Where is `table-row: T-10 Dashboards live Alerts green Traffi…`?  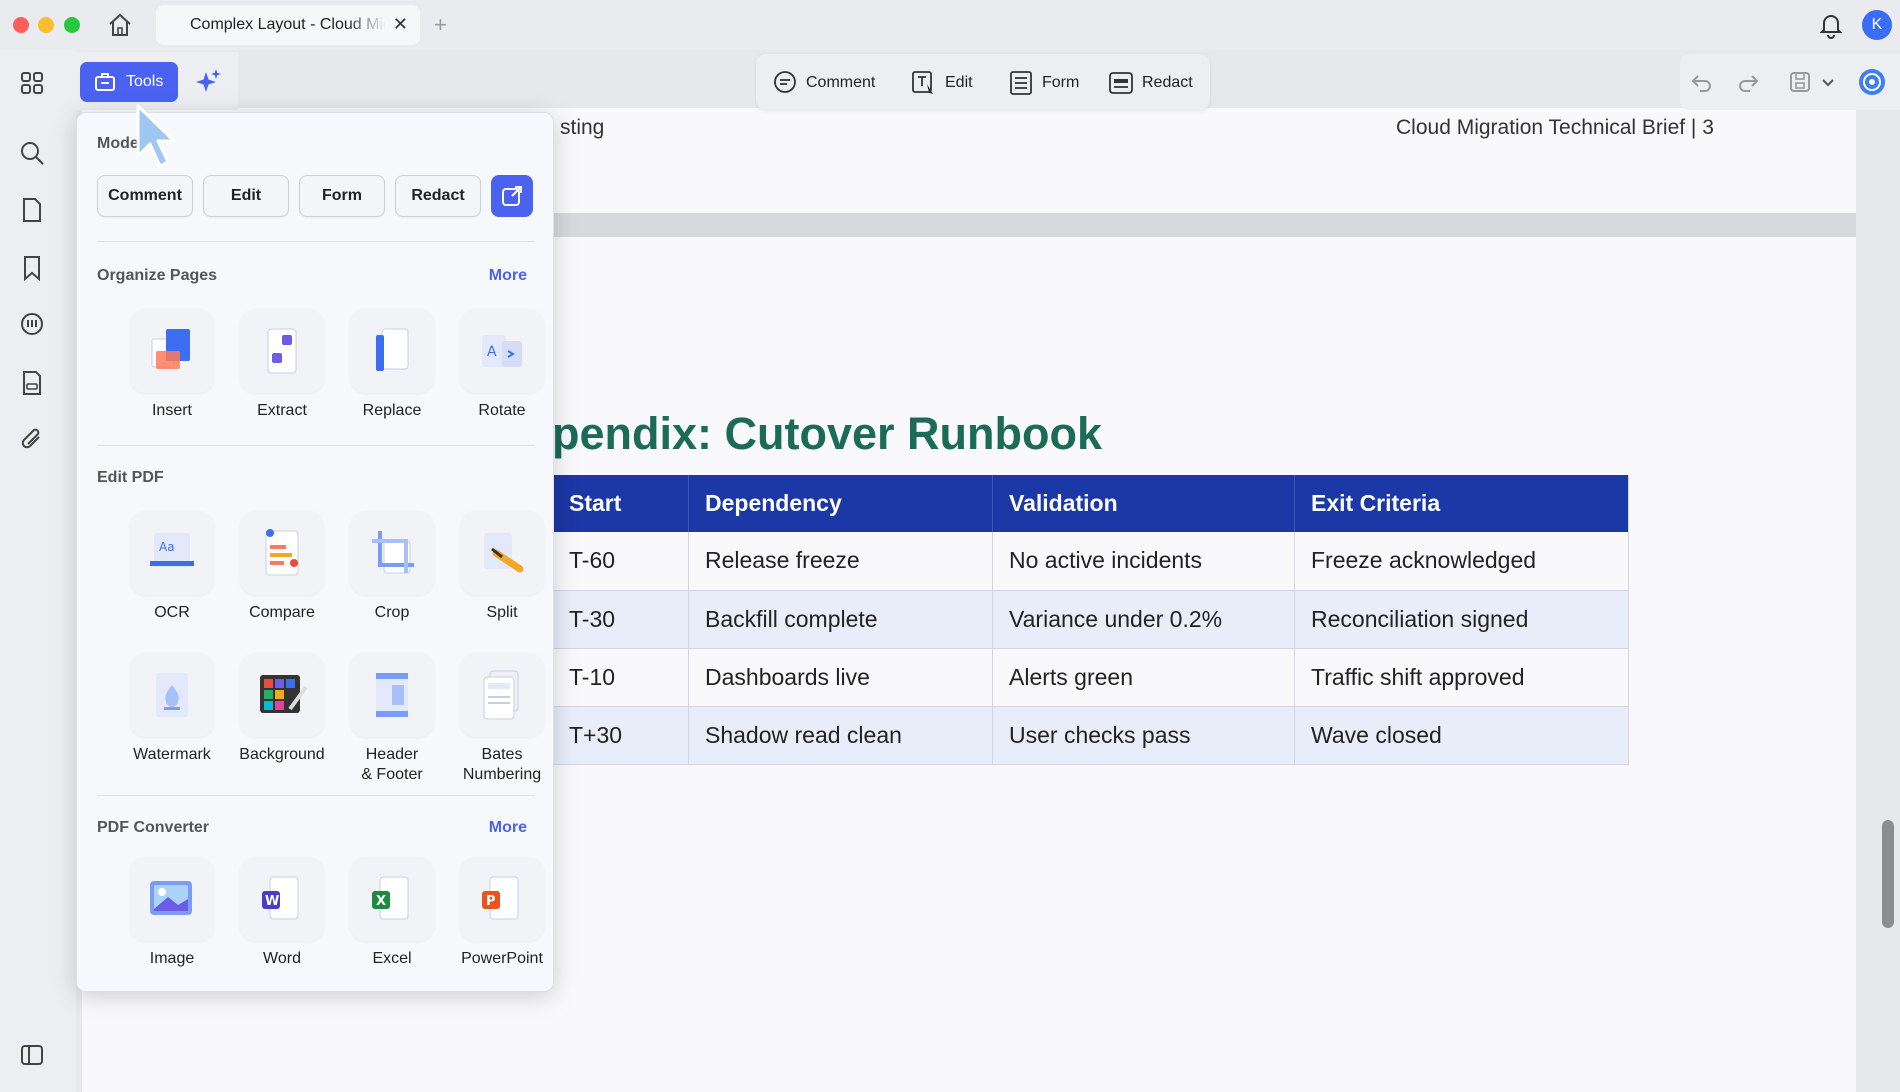 table-row: T-10 Dashboards live Alerts green Traffi… is located at coordinates (1090, 677).